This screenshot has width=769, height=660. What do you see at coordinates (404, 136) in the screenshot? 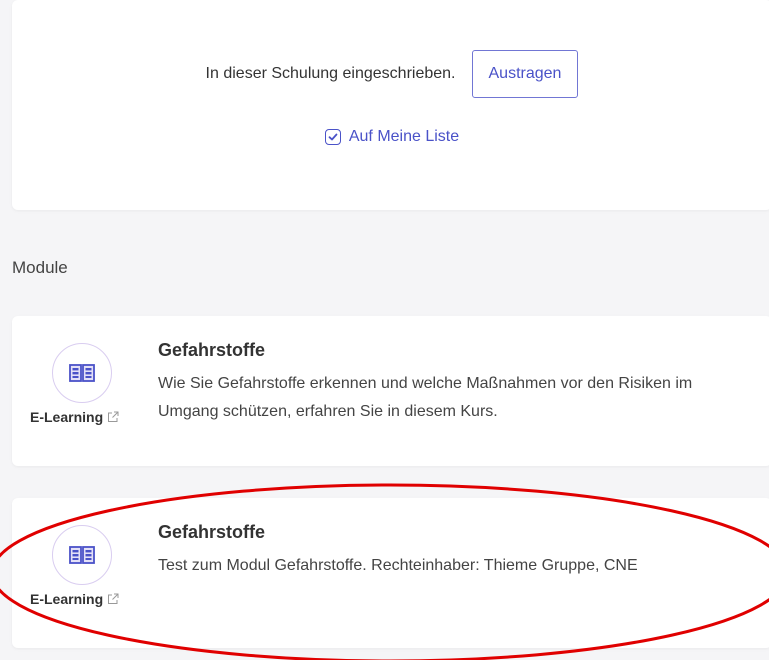
I see `my-list-label: Auf Meine Liste` at bounding box center [404, 136].